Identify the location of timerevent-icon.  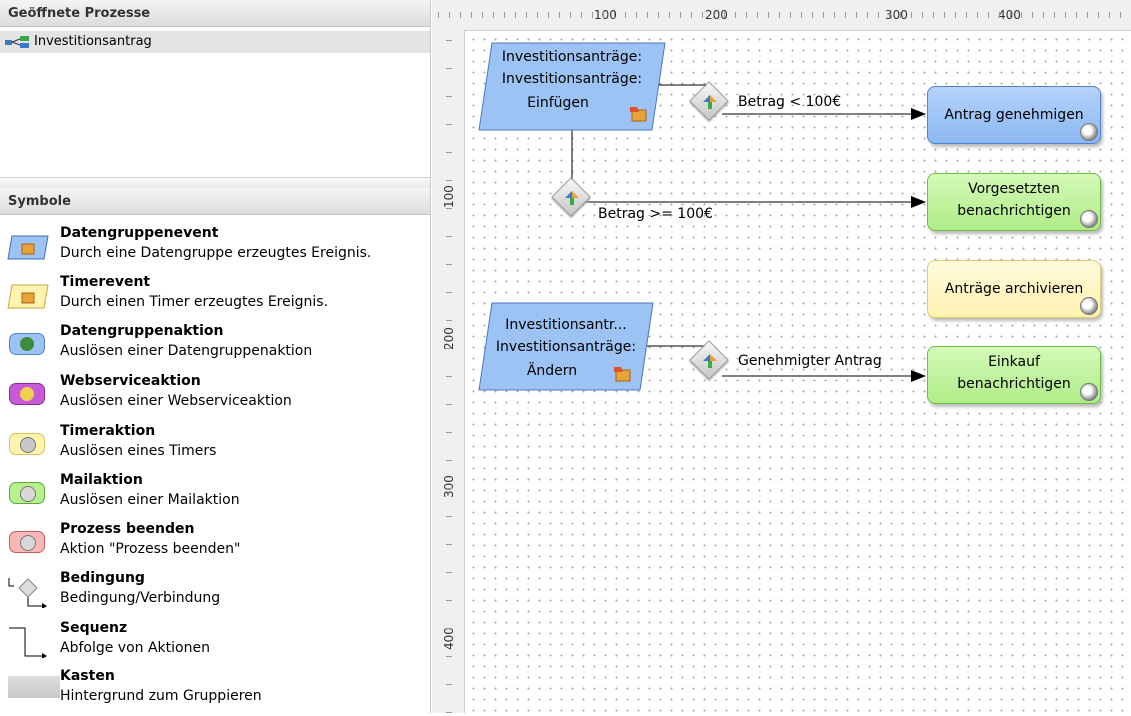
(28, 296).